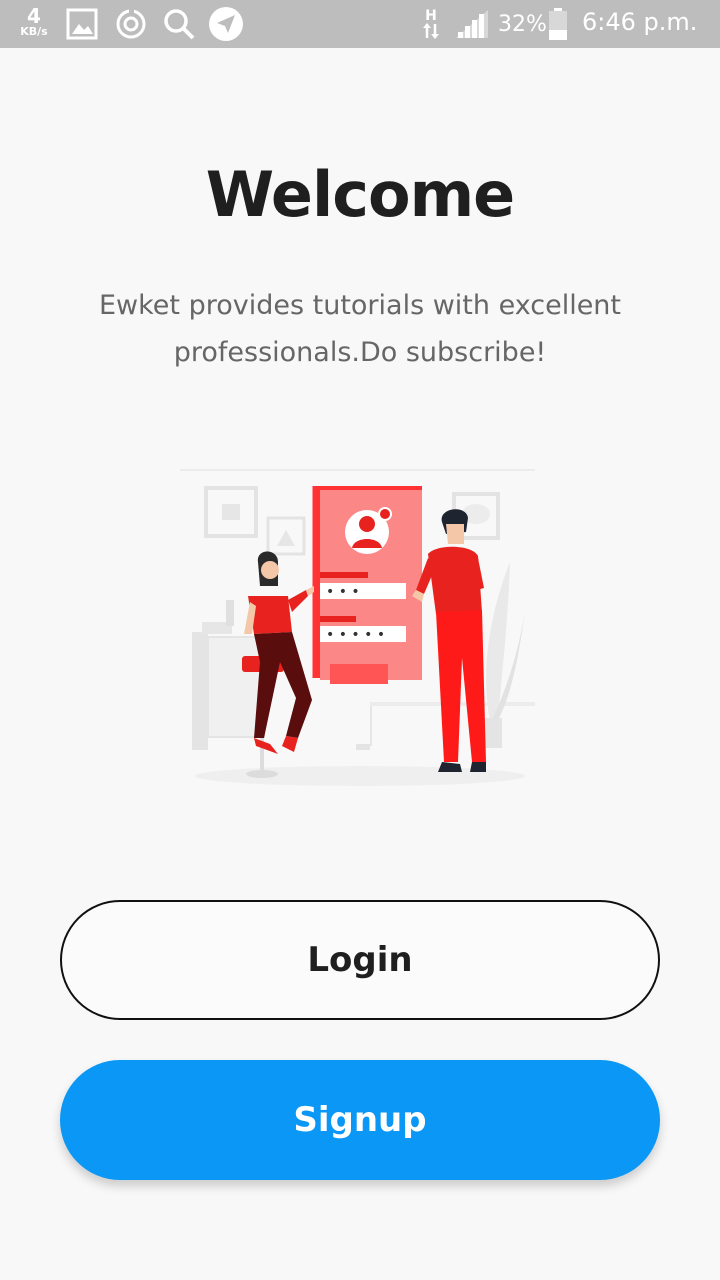 Image resolution: width=720 pixels, height=1280 pixels. Describe the element at coordinates (360, 24) in the screenshot. I see `status-bar: 4 KB/s H 32% 6:46 p.m.` at that location.